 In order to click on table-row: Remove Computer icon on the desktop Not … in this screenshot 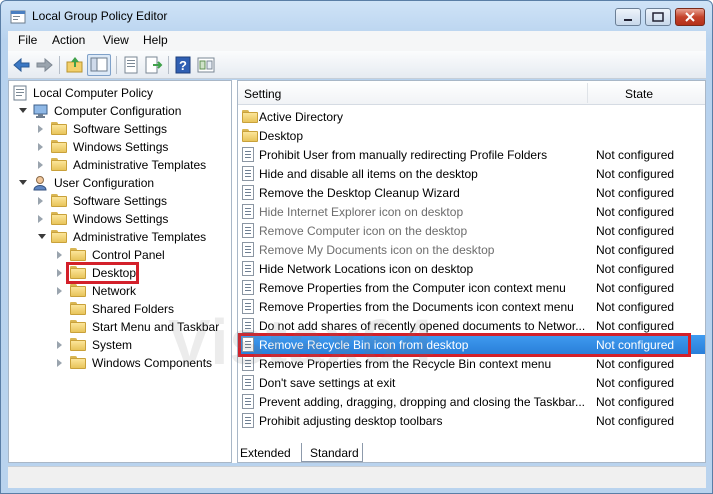, I will do `click(471, 230)`.